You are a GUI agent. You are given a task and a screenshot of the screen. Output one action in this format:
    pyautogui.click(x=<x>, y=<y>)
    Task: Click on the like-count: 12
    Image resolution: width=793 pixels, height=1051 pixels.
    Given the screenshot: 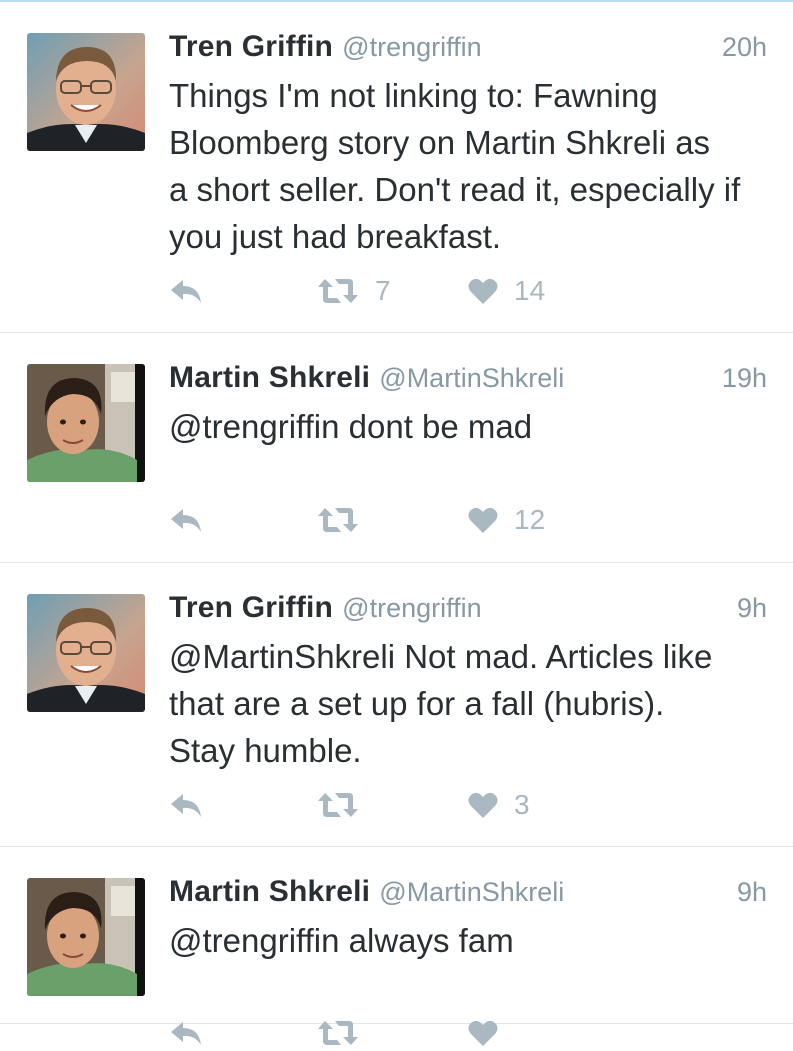 What is the action you would take?
    pyautogui.click(x=530, y=519)
    